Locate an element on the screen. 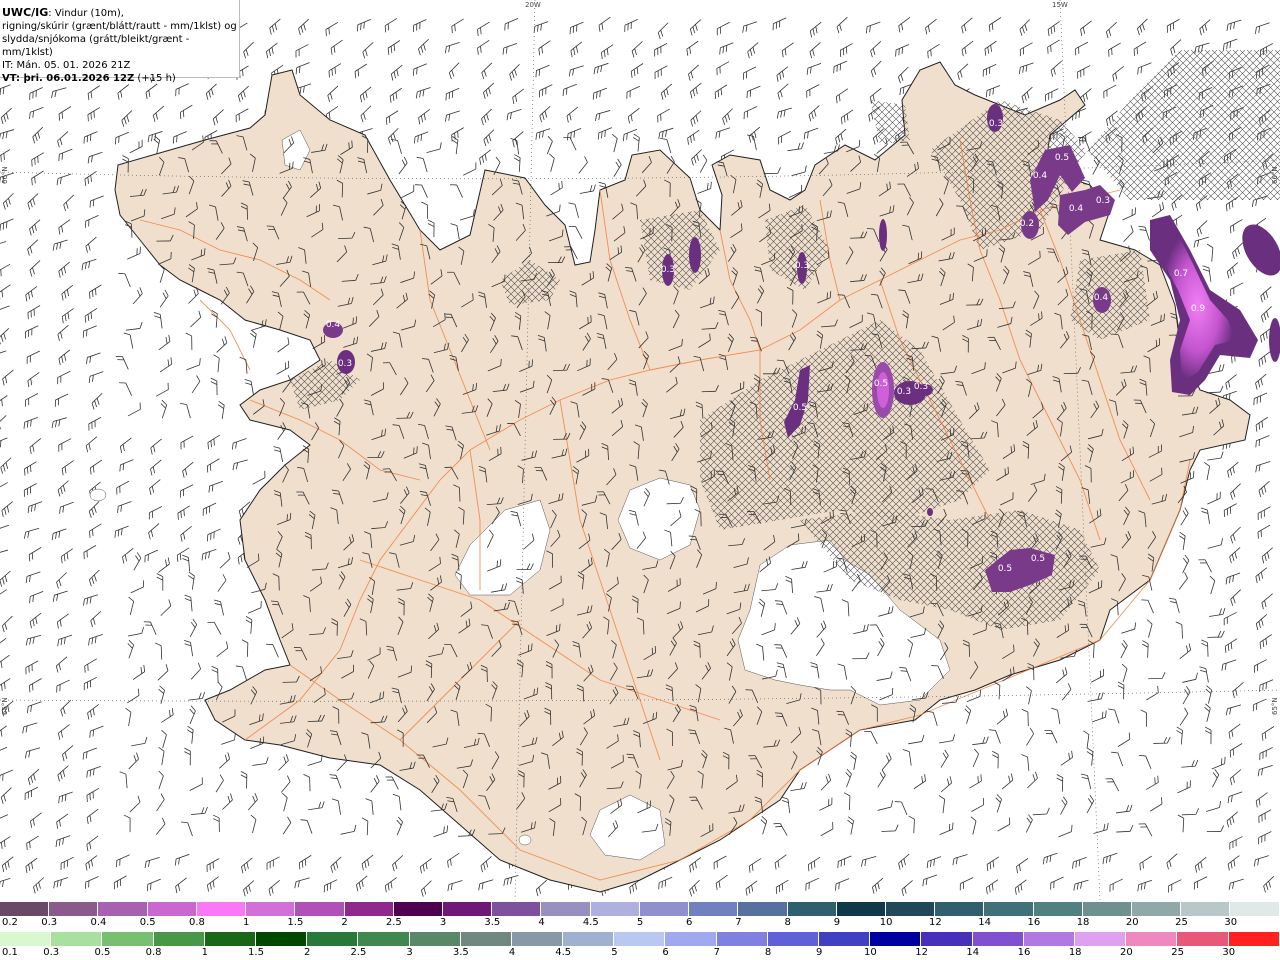  legend-tick: 30 is located at coordinates (1231, 922).